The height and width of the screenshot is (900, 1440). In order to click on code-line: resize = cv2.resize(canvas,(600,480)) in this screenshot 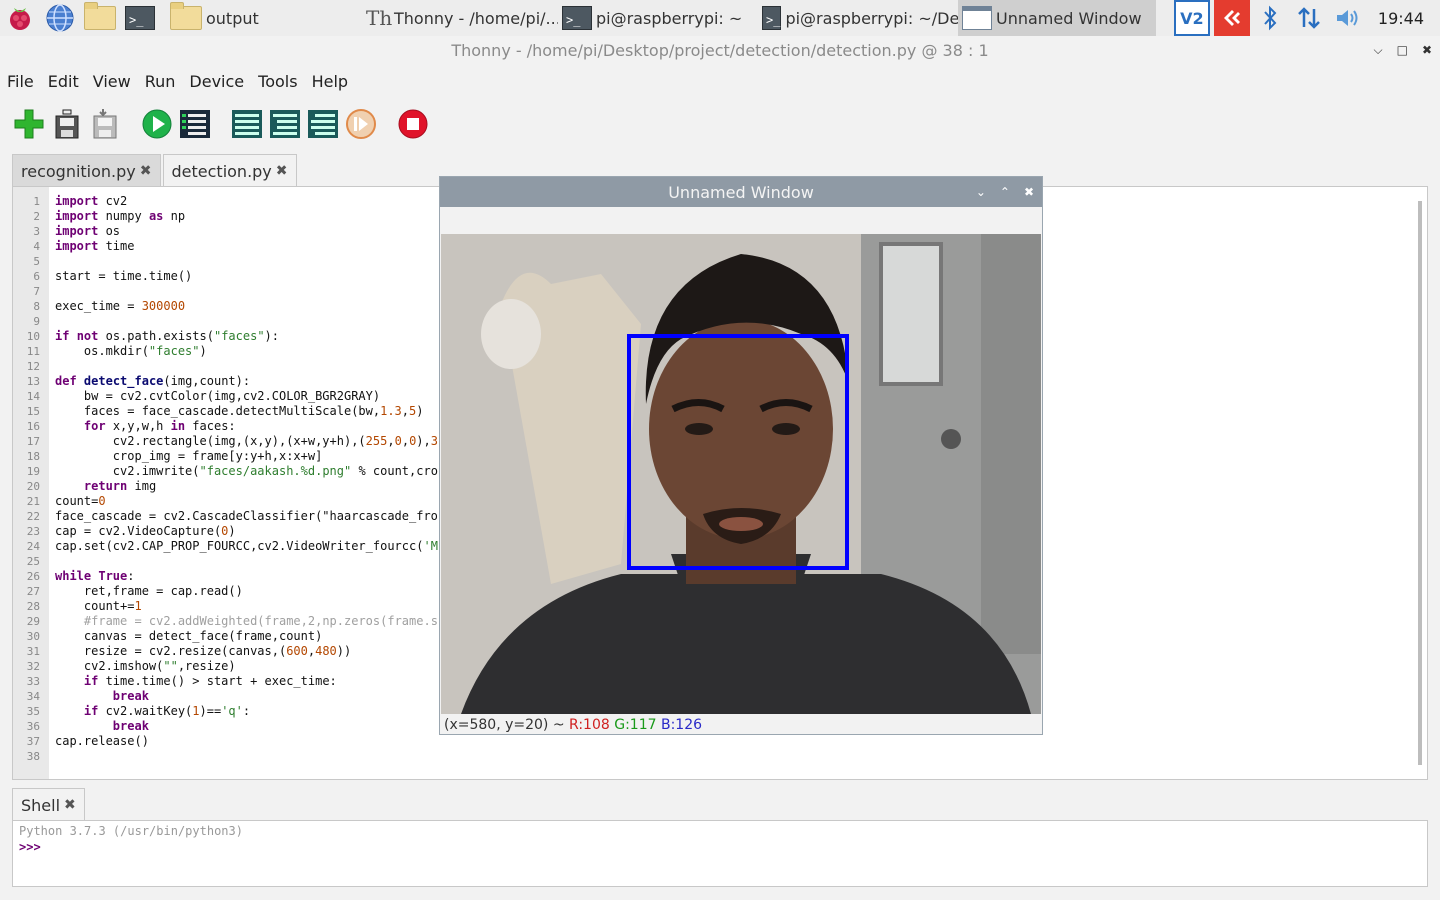, I will do `click(253, 651)`.